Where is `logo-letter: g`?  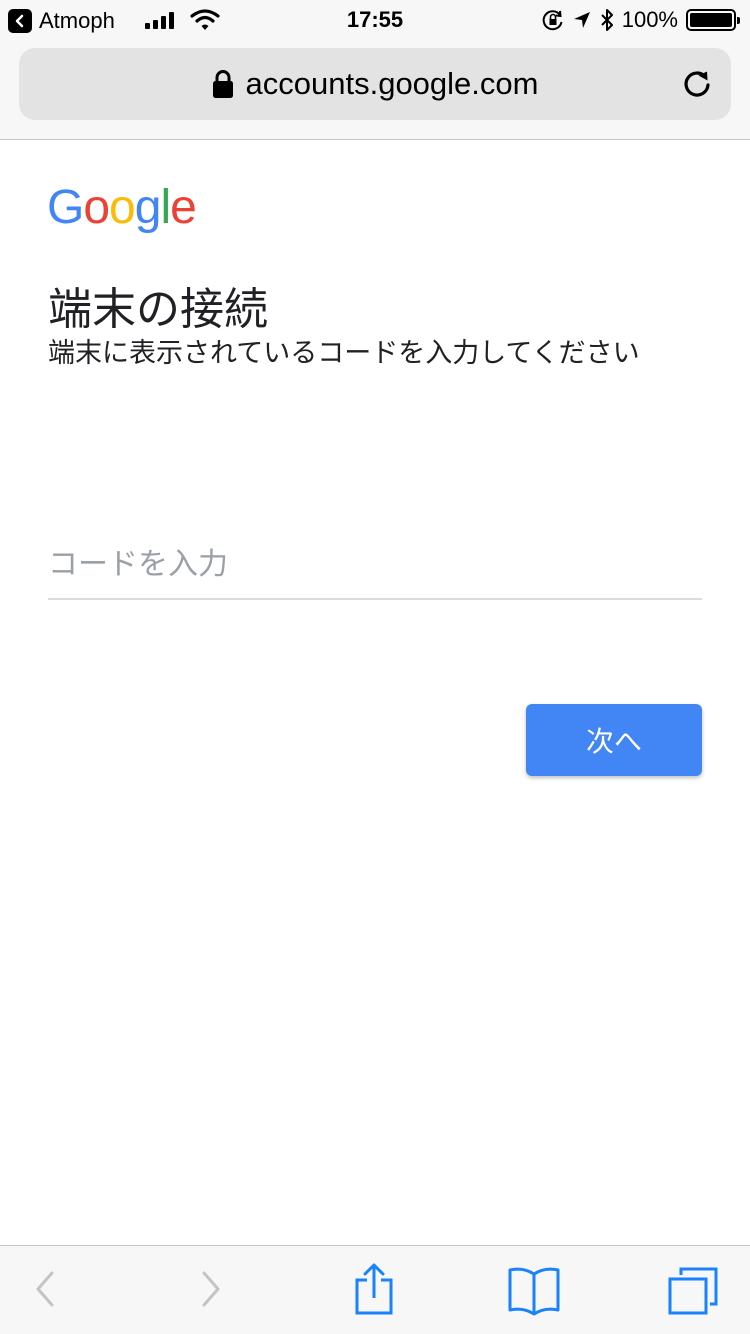 logo-letter: g is located at coordinates (148, 207).